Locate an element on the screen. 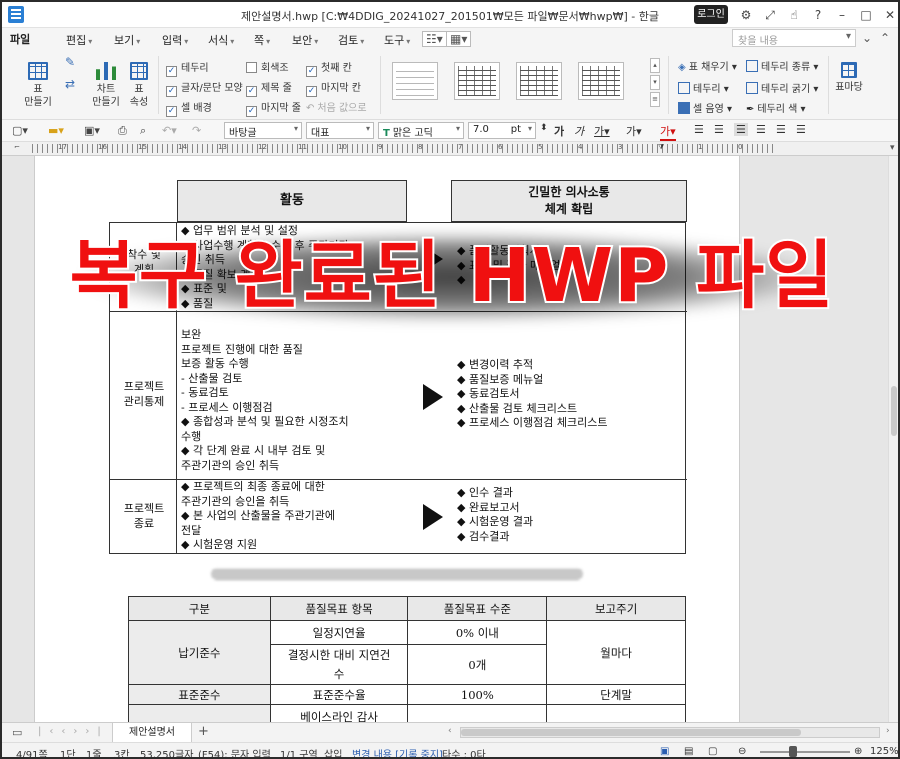 The height and width of the screenshot is (759, 900). redo-icon: ↷ is located at coordinates (196, 130).